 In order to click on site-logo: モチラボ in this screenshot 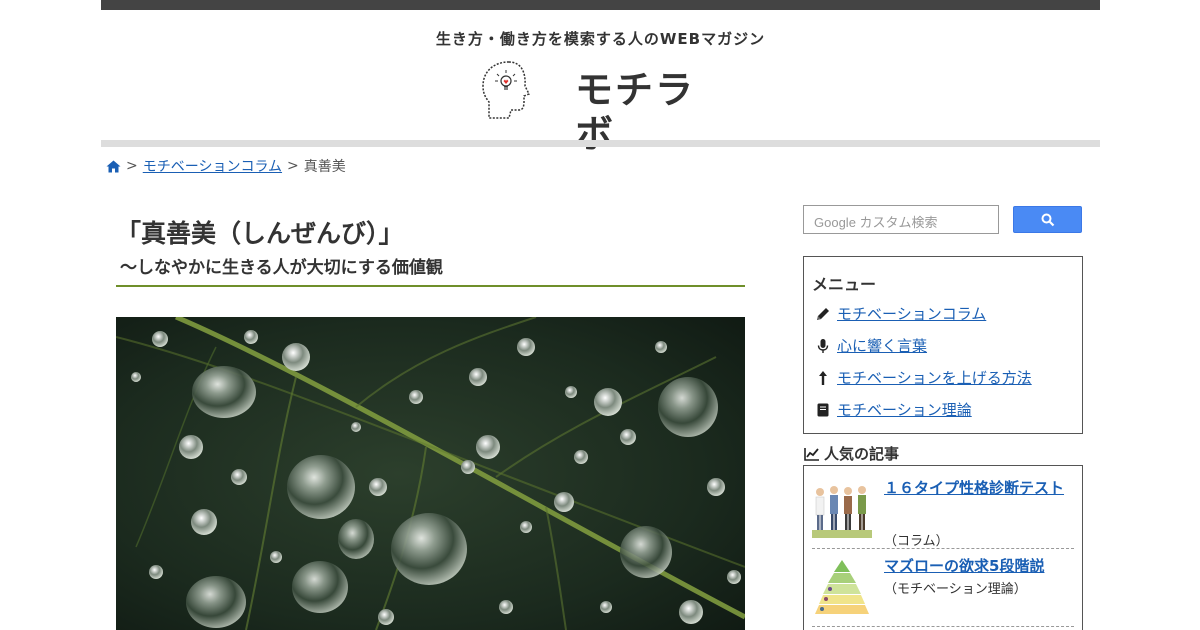, I will do `click(599, 106)`.